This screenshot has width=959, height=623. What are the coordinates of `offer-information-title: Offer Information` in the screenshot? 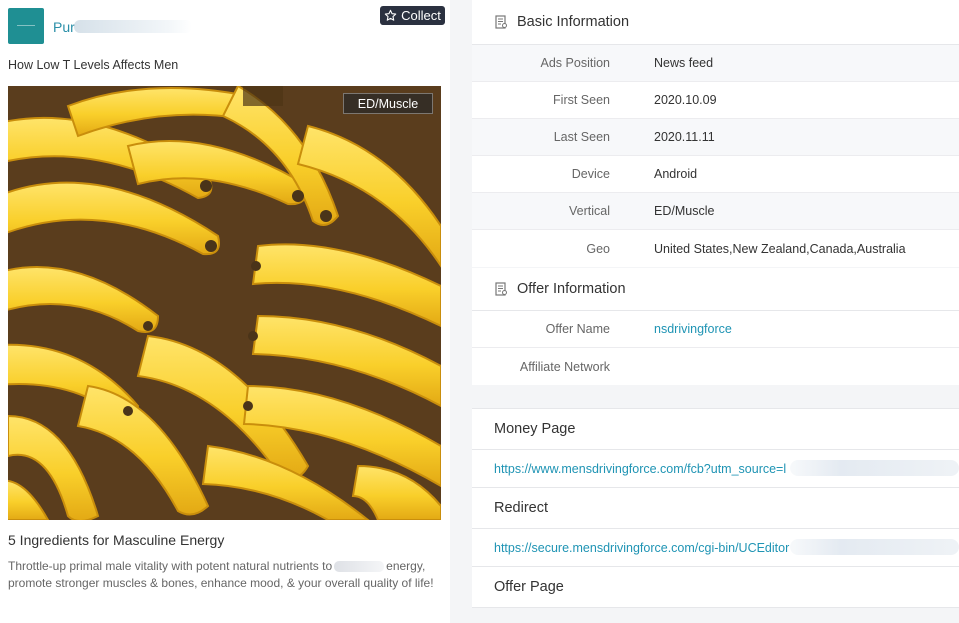 It's located at (571, 289).